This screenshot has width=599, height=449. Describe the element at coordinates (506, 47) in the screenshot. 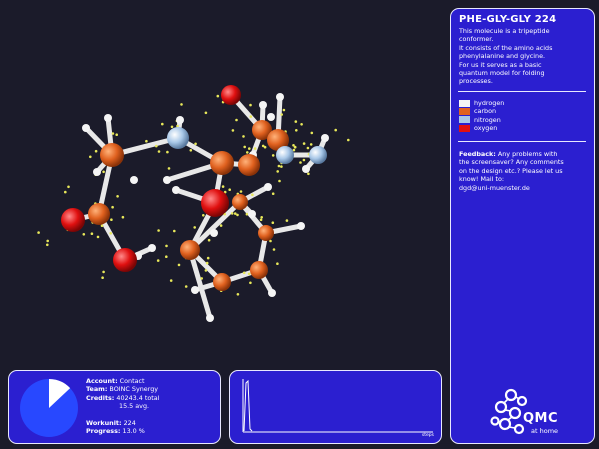

I see `description-line: It consists of the amino acids` at that location.